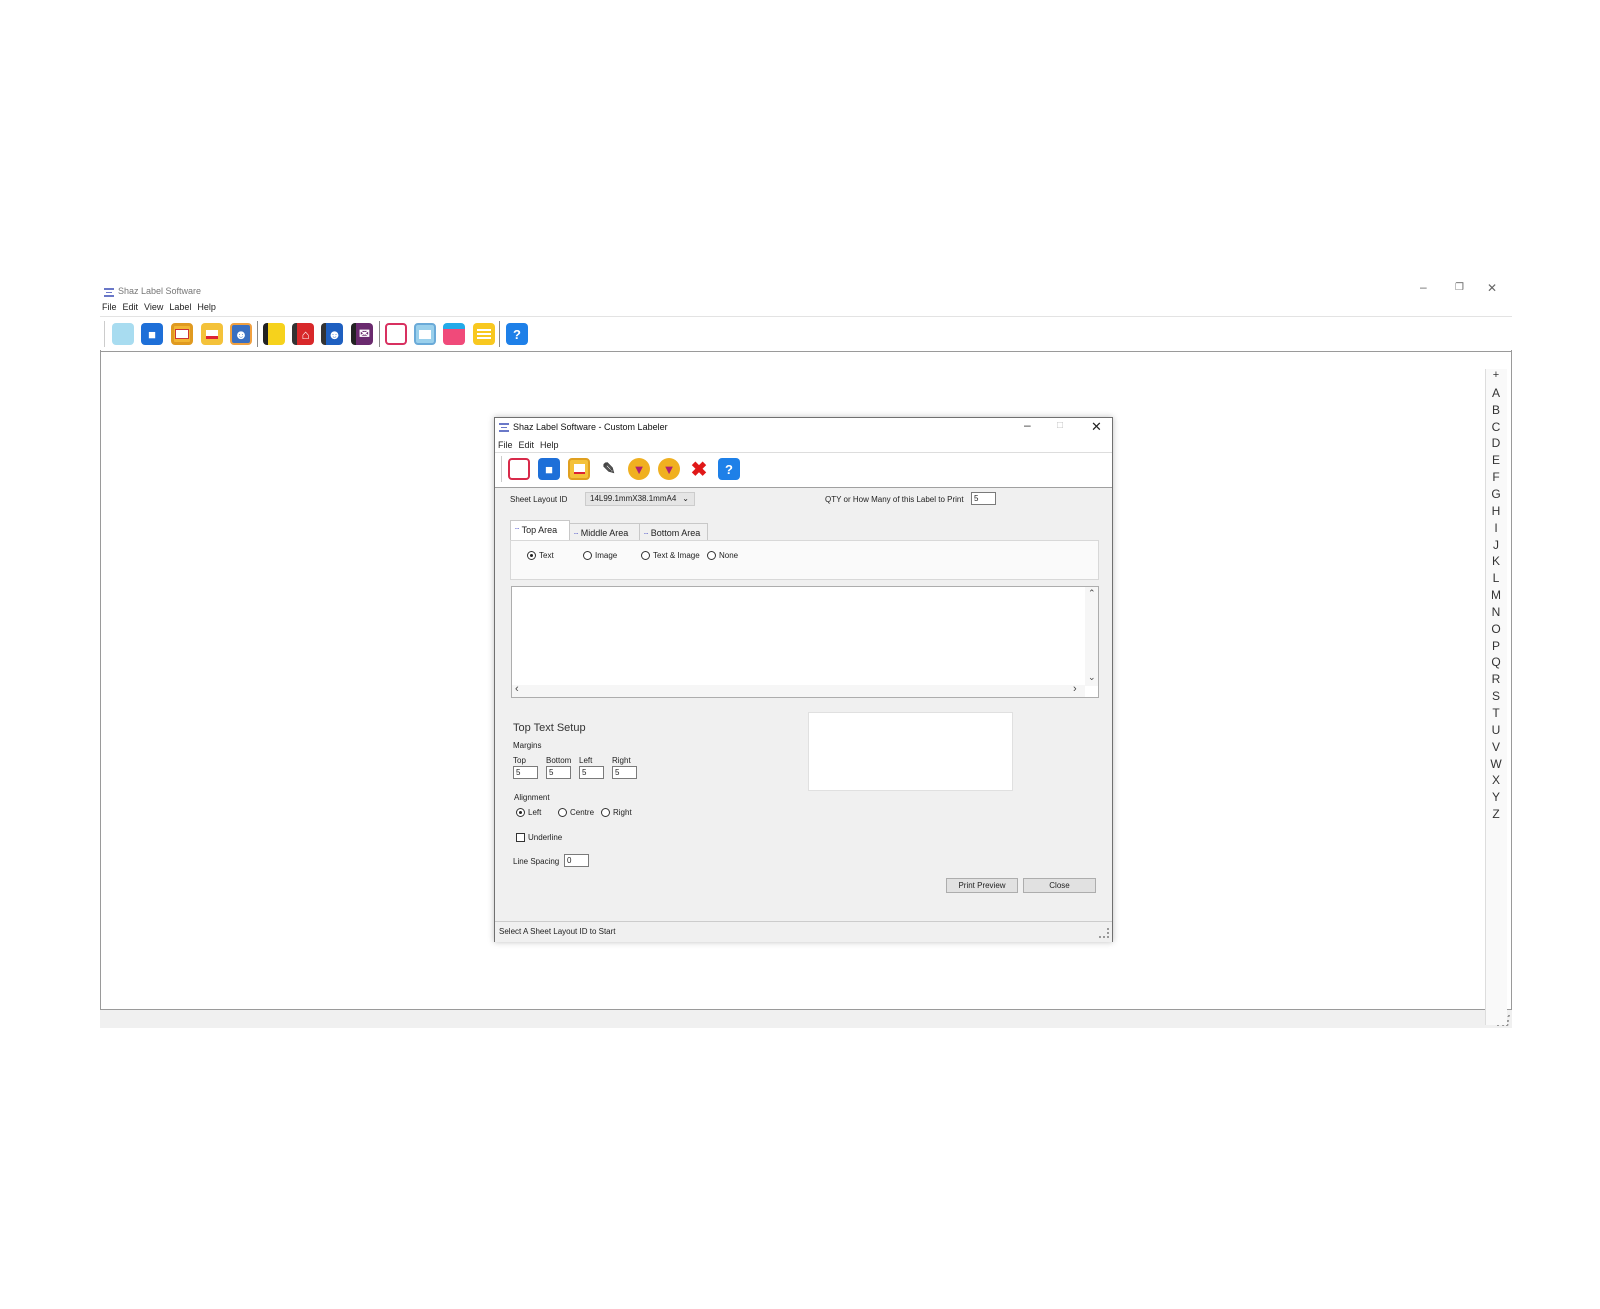 This screenshot has height=1309, width=1600. I want to click on top-area-icon: ┄, so click(517, 529).